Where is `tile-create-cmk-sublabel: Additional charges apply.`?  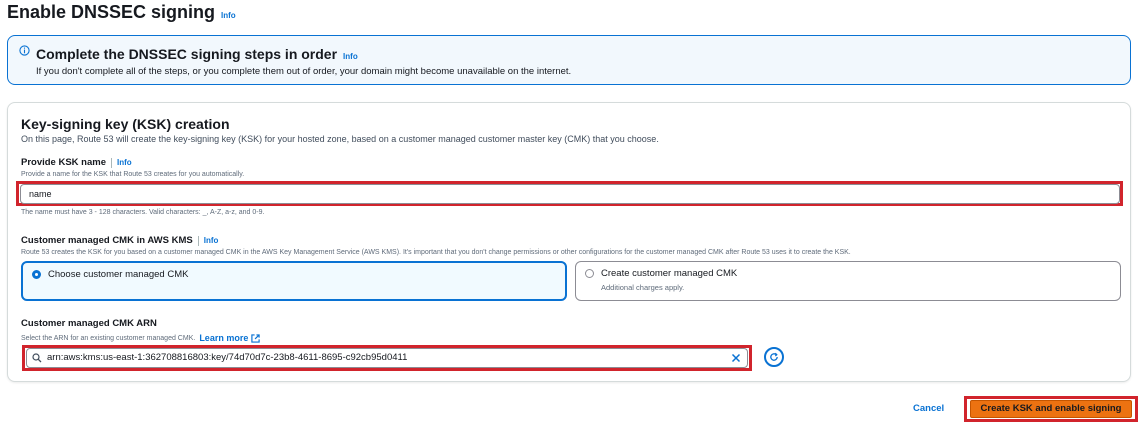 tile-create-cmk-sublabel: Additional charges apply. is located at coordinates (643, 287).